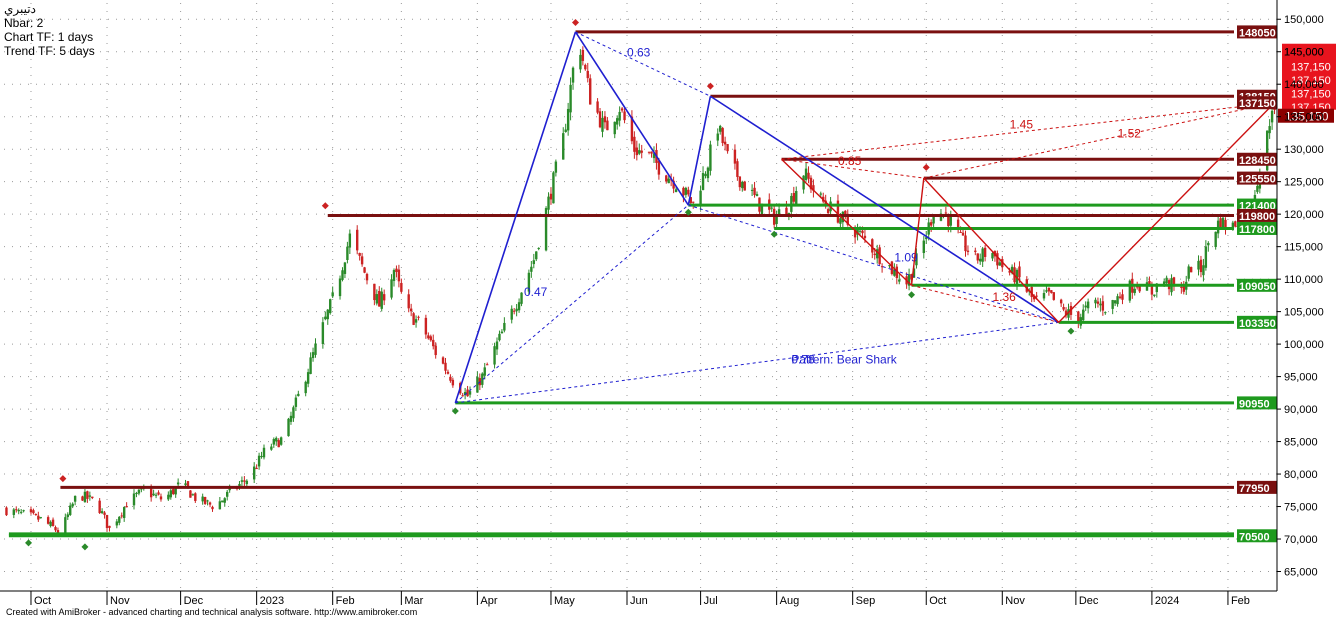 The height and width of the screenshot is (619, 1336). Describe the element at coordinates (1004, 297) in the screenshot. I see `red-ratio-label: 1.36` at that location.